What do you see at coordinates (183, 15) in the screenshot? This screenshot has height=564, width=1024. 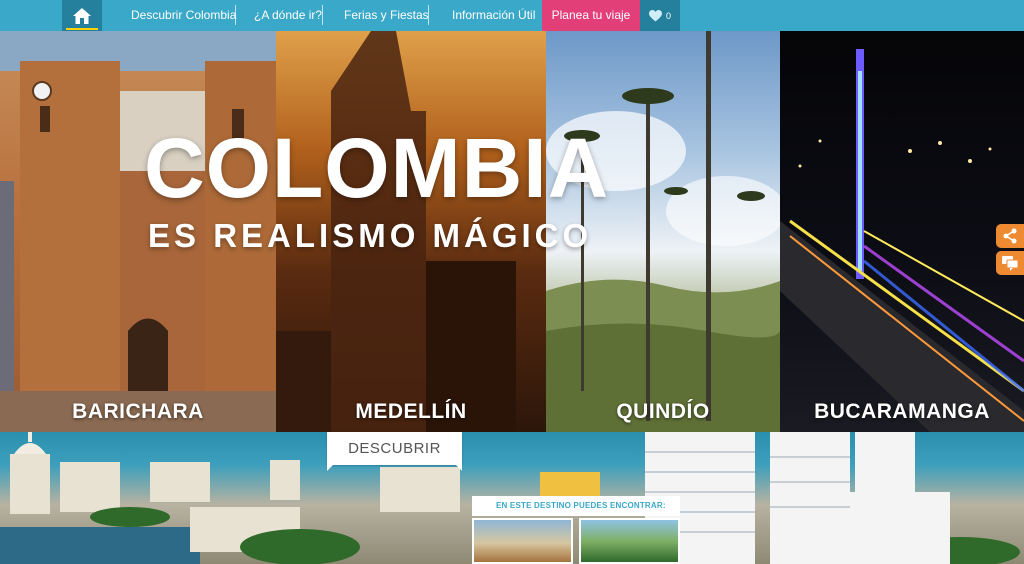 I see `nav-descubrir-colombia: Descubrir Colombia` at bounding box center [183, 15].